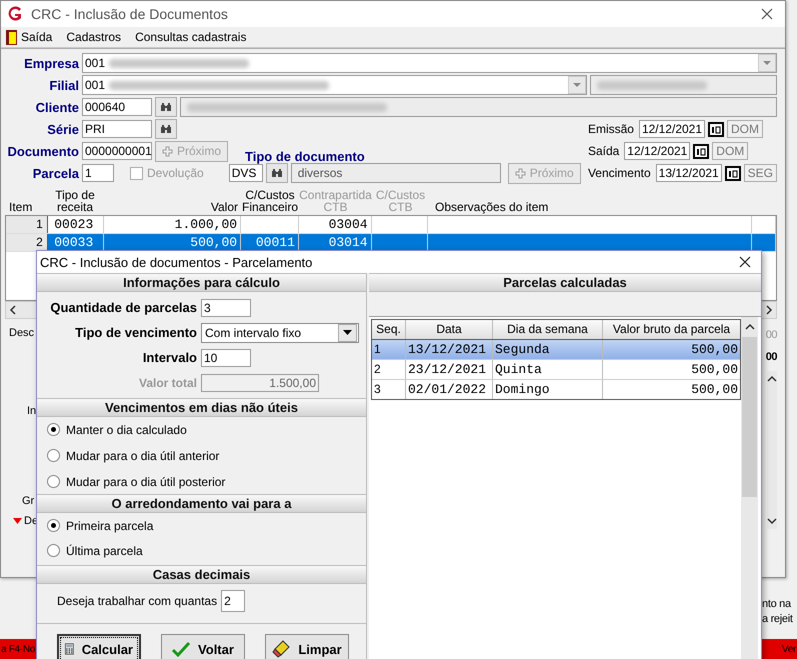 The image size is (797, 659). Describe the element at coordinates (130, 14) in the screenshot. I see `window-title: CRC - Inclusão de Documentos` at that location.